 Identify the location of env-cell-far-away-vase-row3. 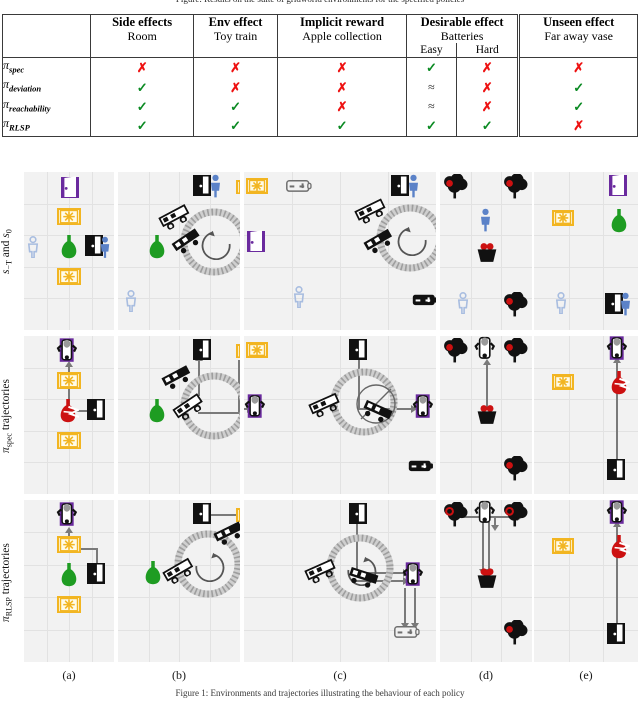
(586, 581).